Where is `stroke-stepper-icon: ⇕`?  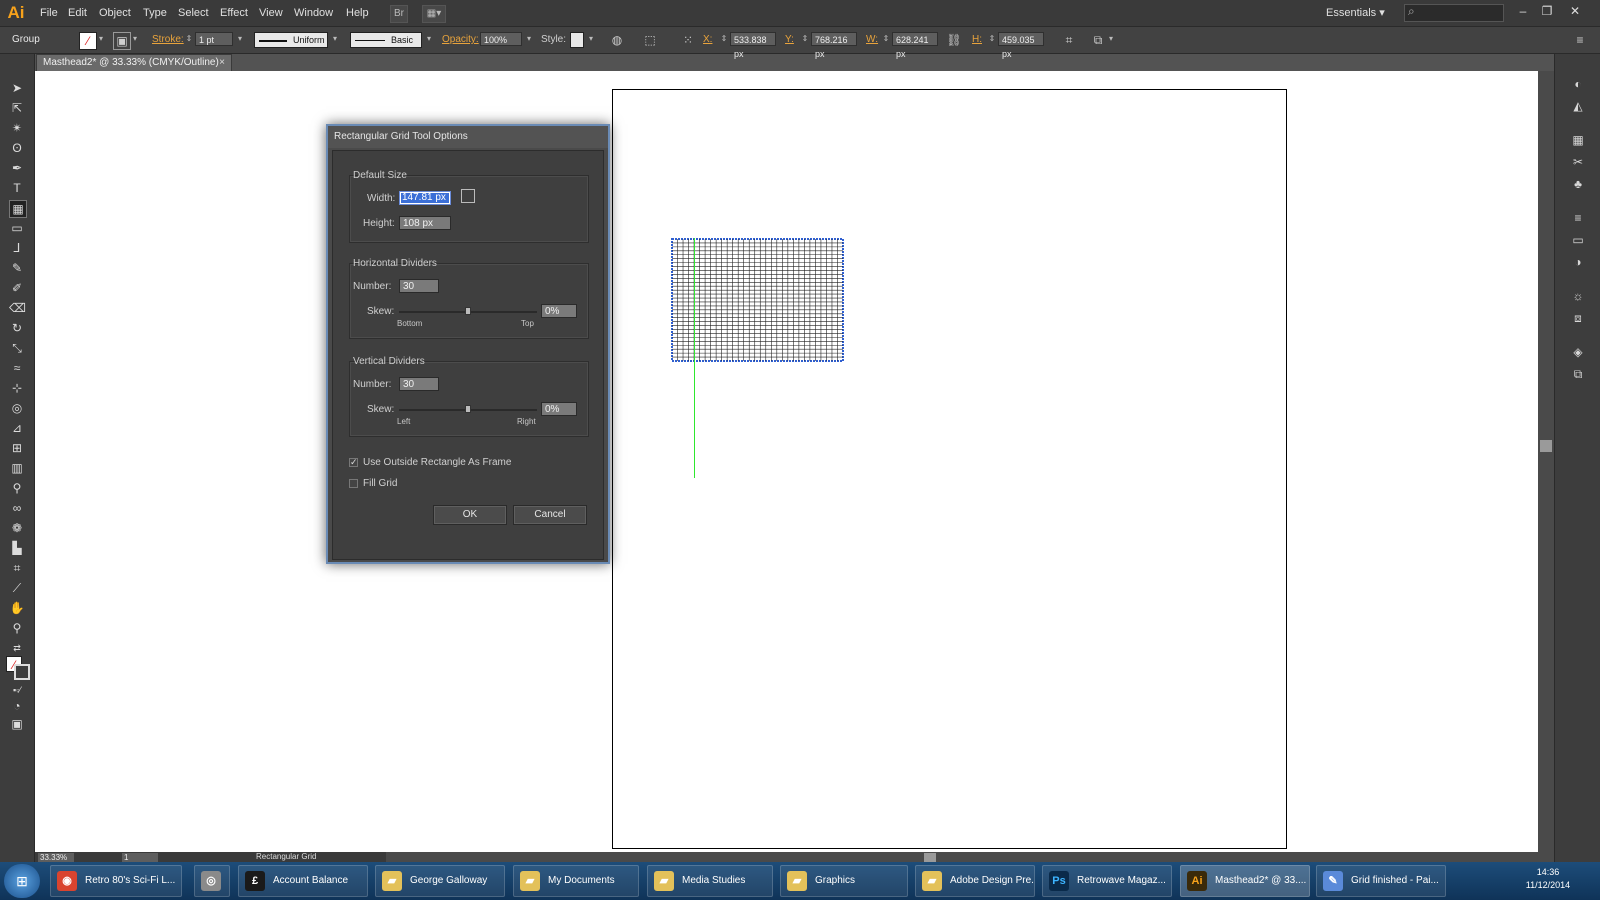 stroke-stepper-icon: ⇕ is located at coordinates (189, 39).